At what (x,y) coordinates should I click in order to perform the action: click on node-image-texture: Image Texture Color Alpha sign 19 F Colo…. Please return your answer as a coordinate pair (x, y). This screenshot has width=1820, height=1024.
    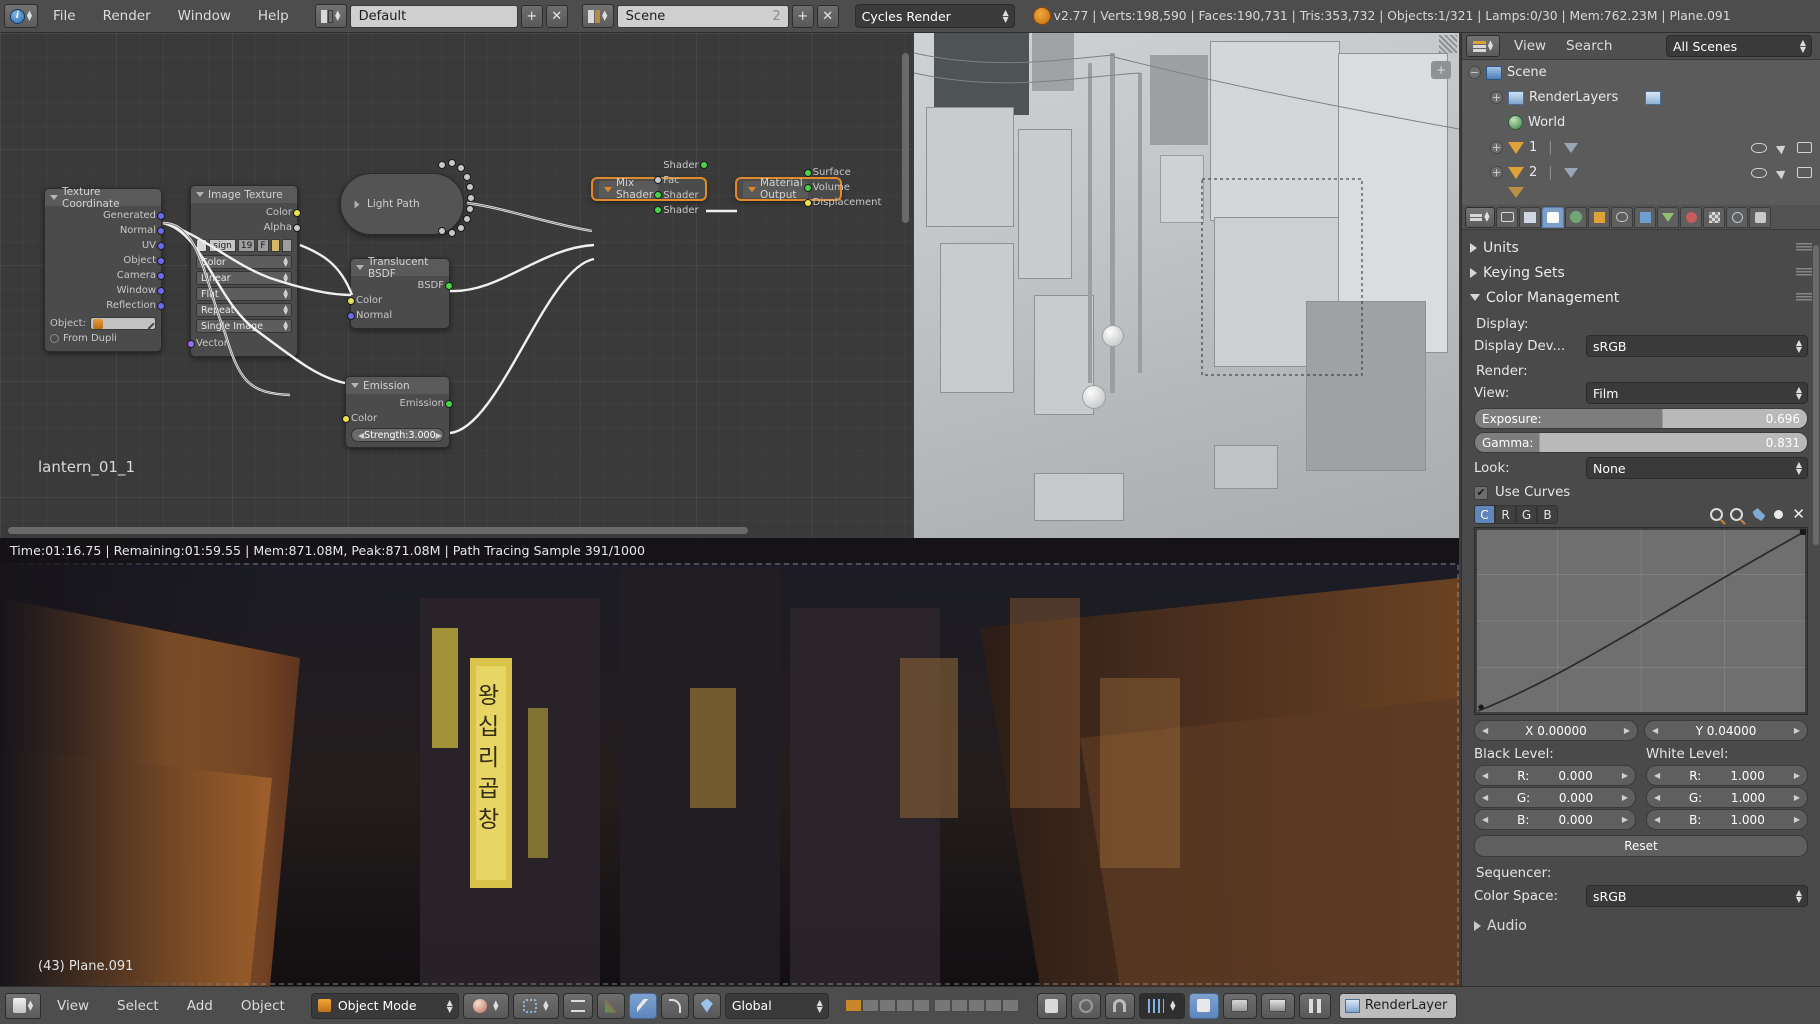
    Looking at the image, I should click on (244, 271).